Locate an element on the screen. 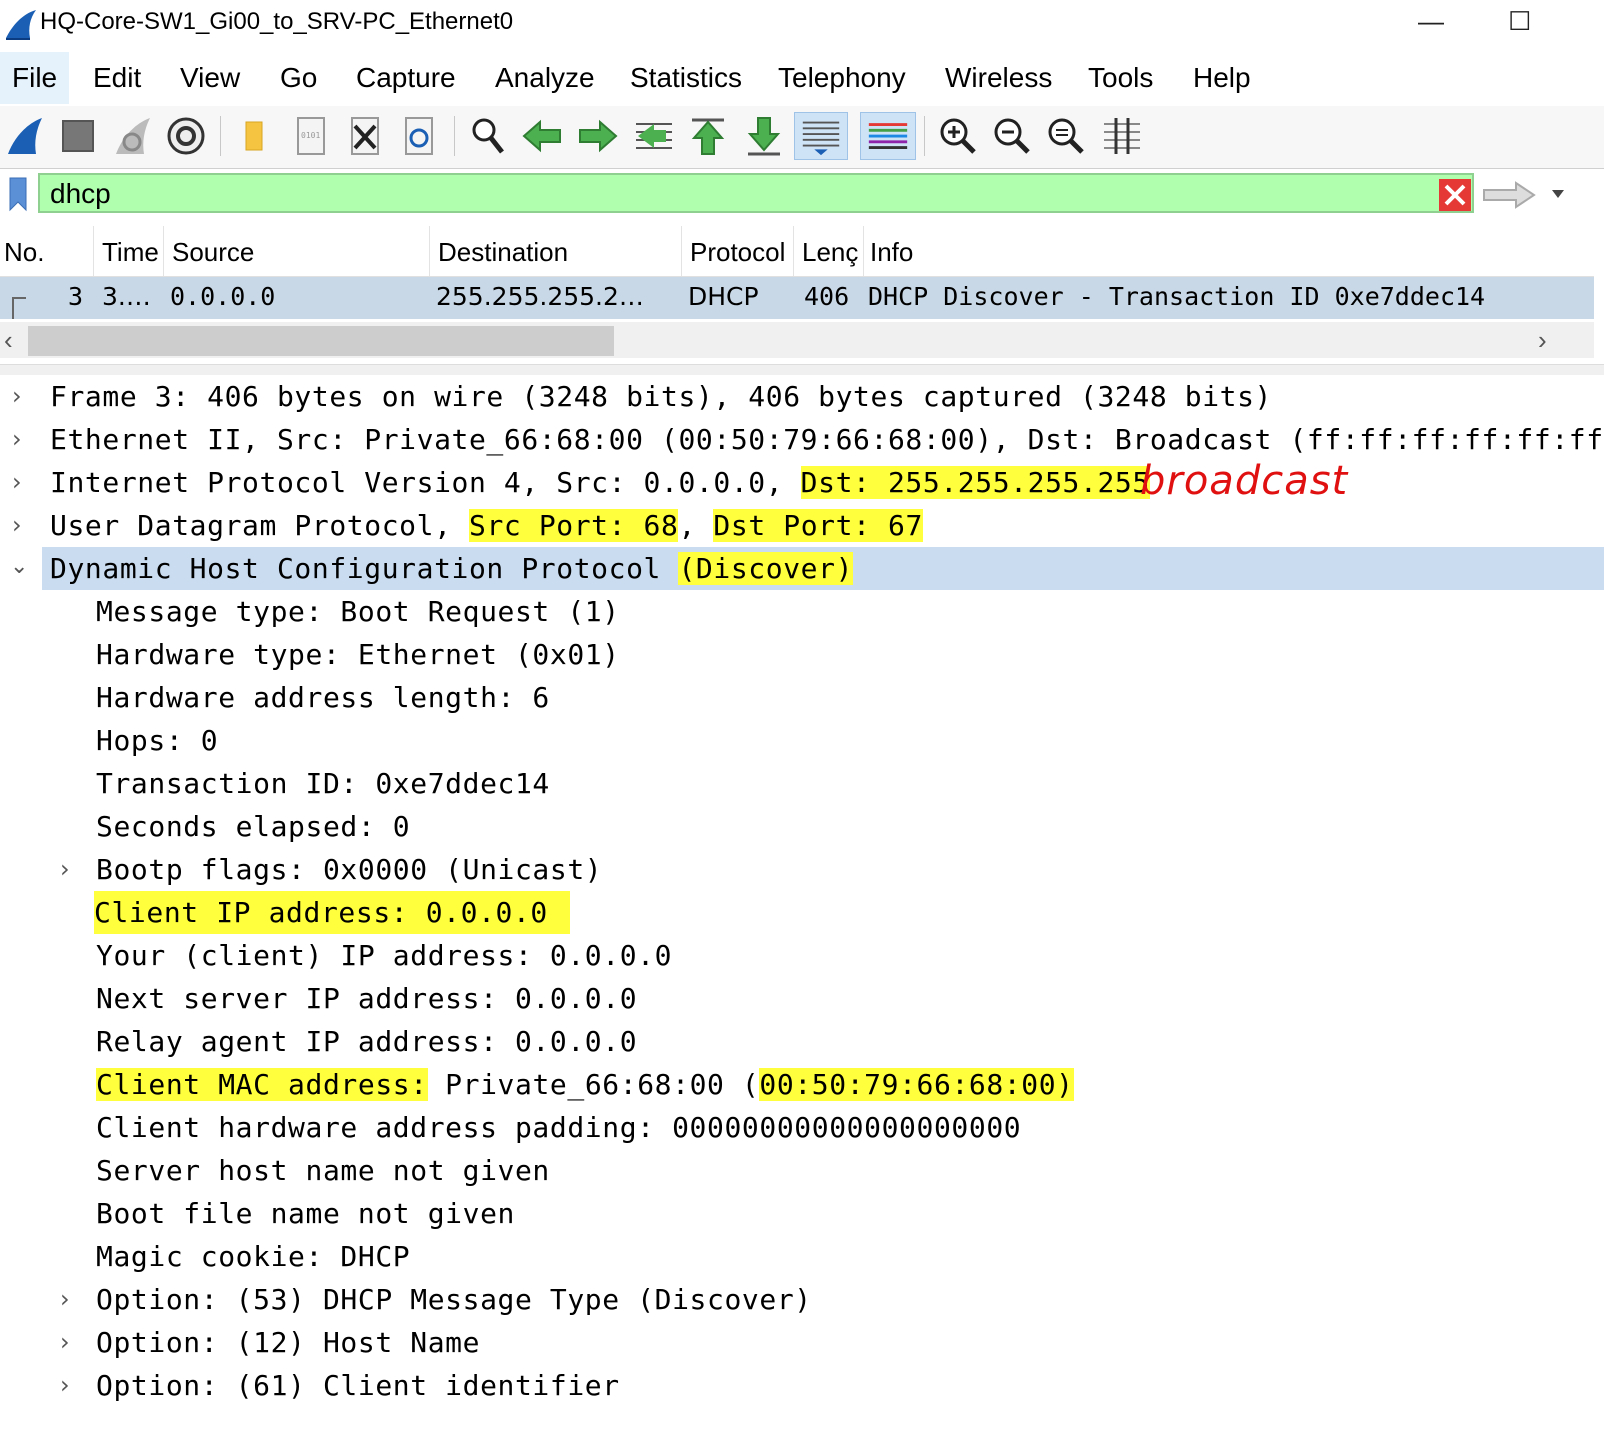 The image size is (1604, 1436). tree-item-transaction-id: Transaction ID: 0xe7ddec14 is located at coordinates (802, 783).